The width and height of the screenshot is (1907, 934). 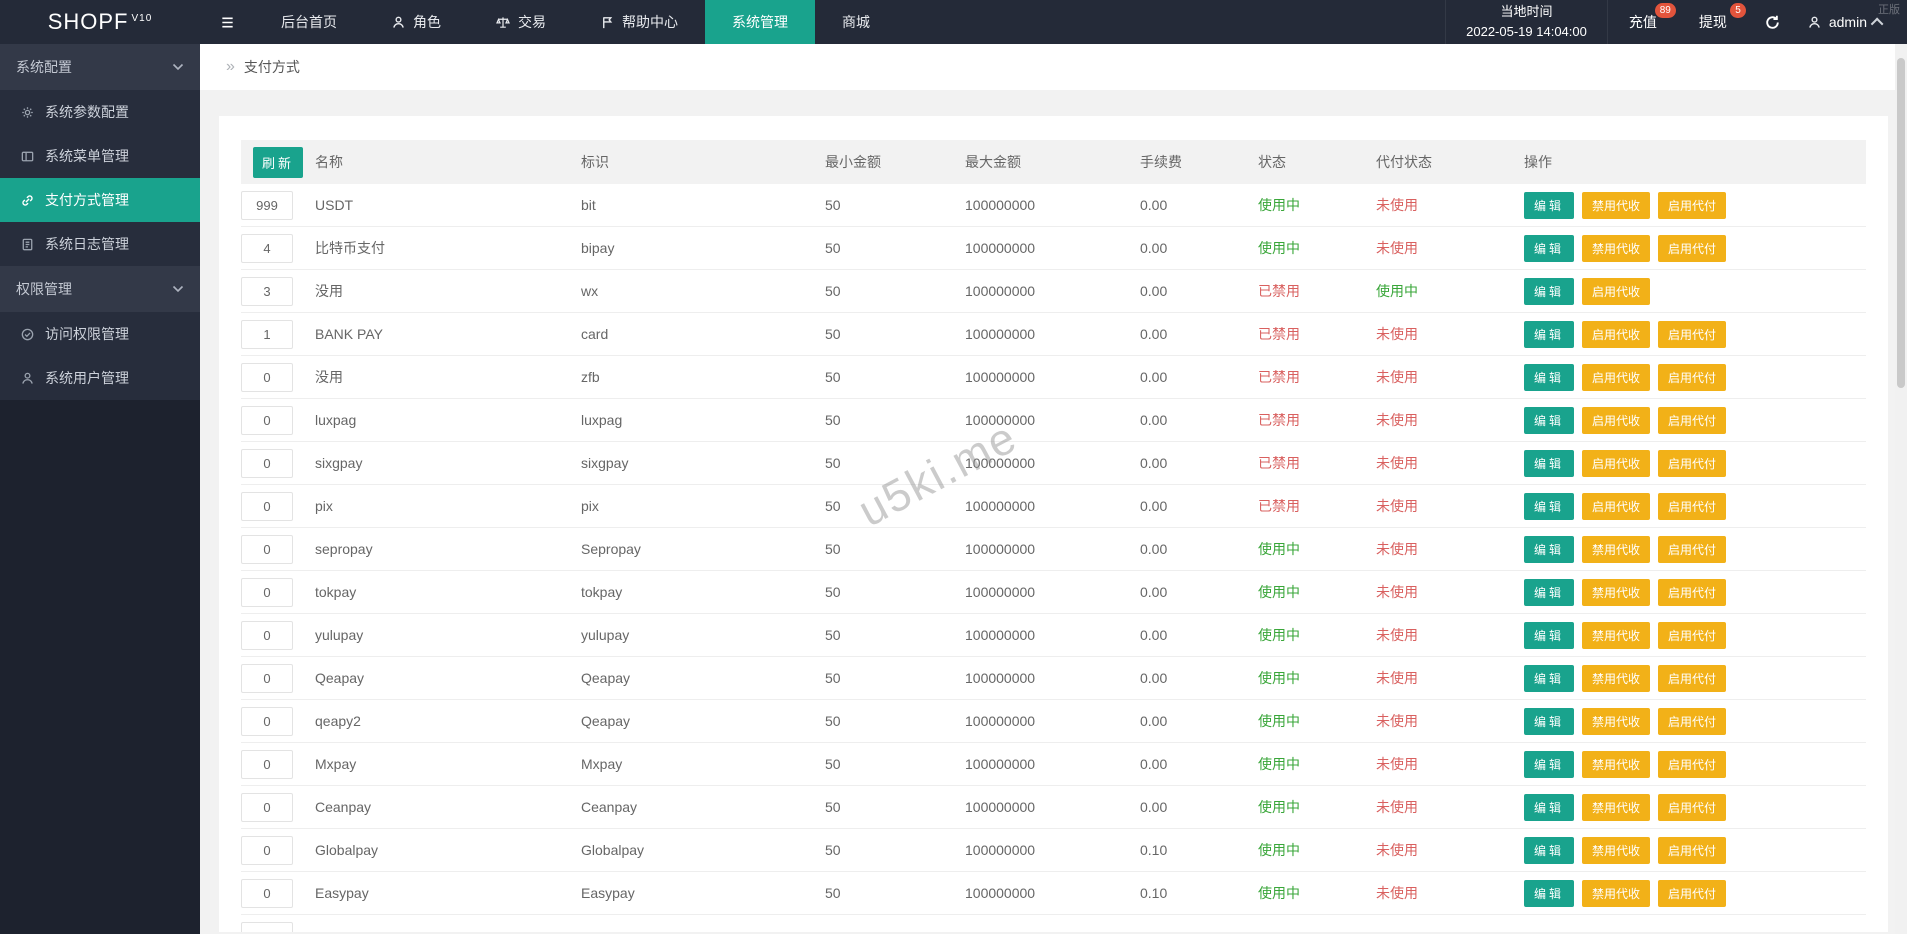 I want to click on nav-item-trade: 交易, so click(x=520, y=22).